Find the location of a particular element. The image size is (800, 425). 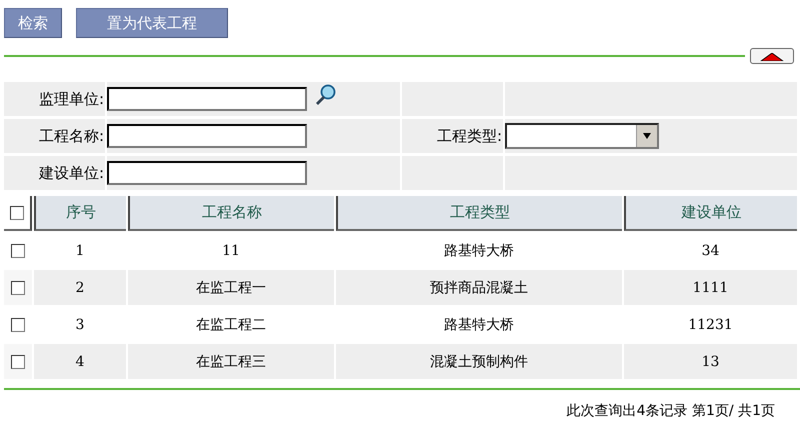

toolbar-button: 检索 is located at coordinates (33, 23).